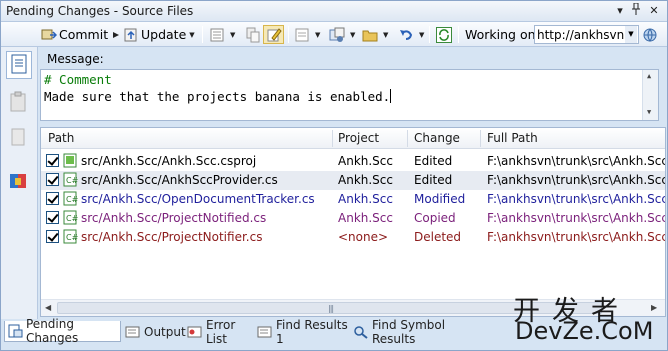  I want to click on scroll-down-icon: ▼, so click(649, 112).